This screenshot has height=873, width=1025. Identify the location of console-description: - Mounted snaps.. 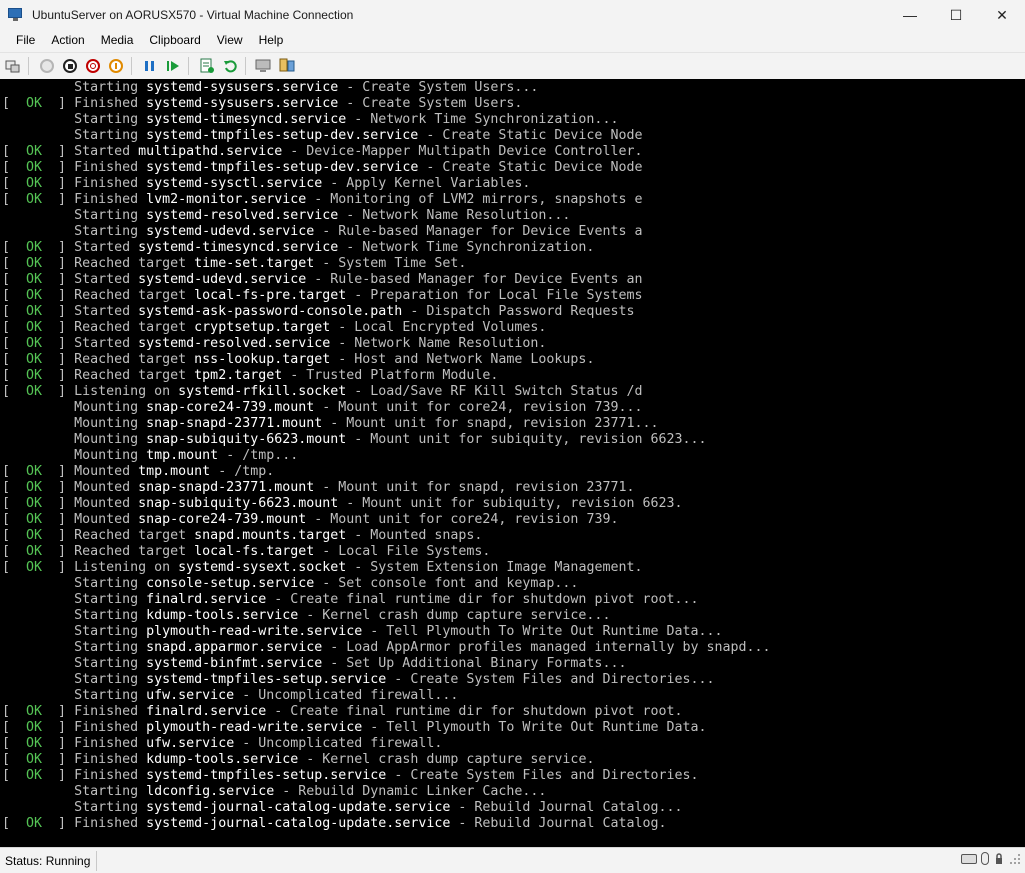
(414, 535).